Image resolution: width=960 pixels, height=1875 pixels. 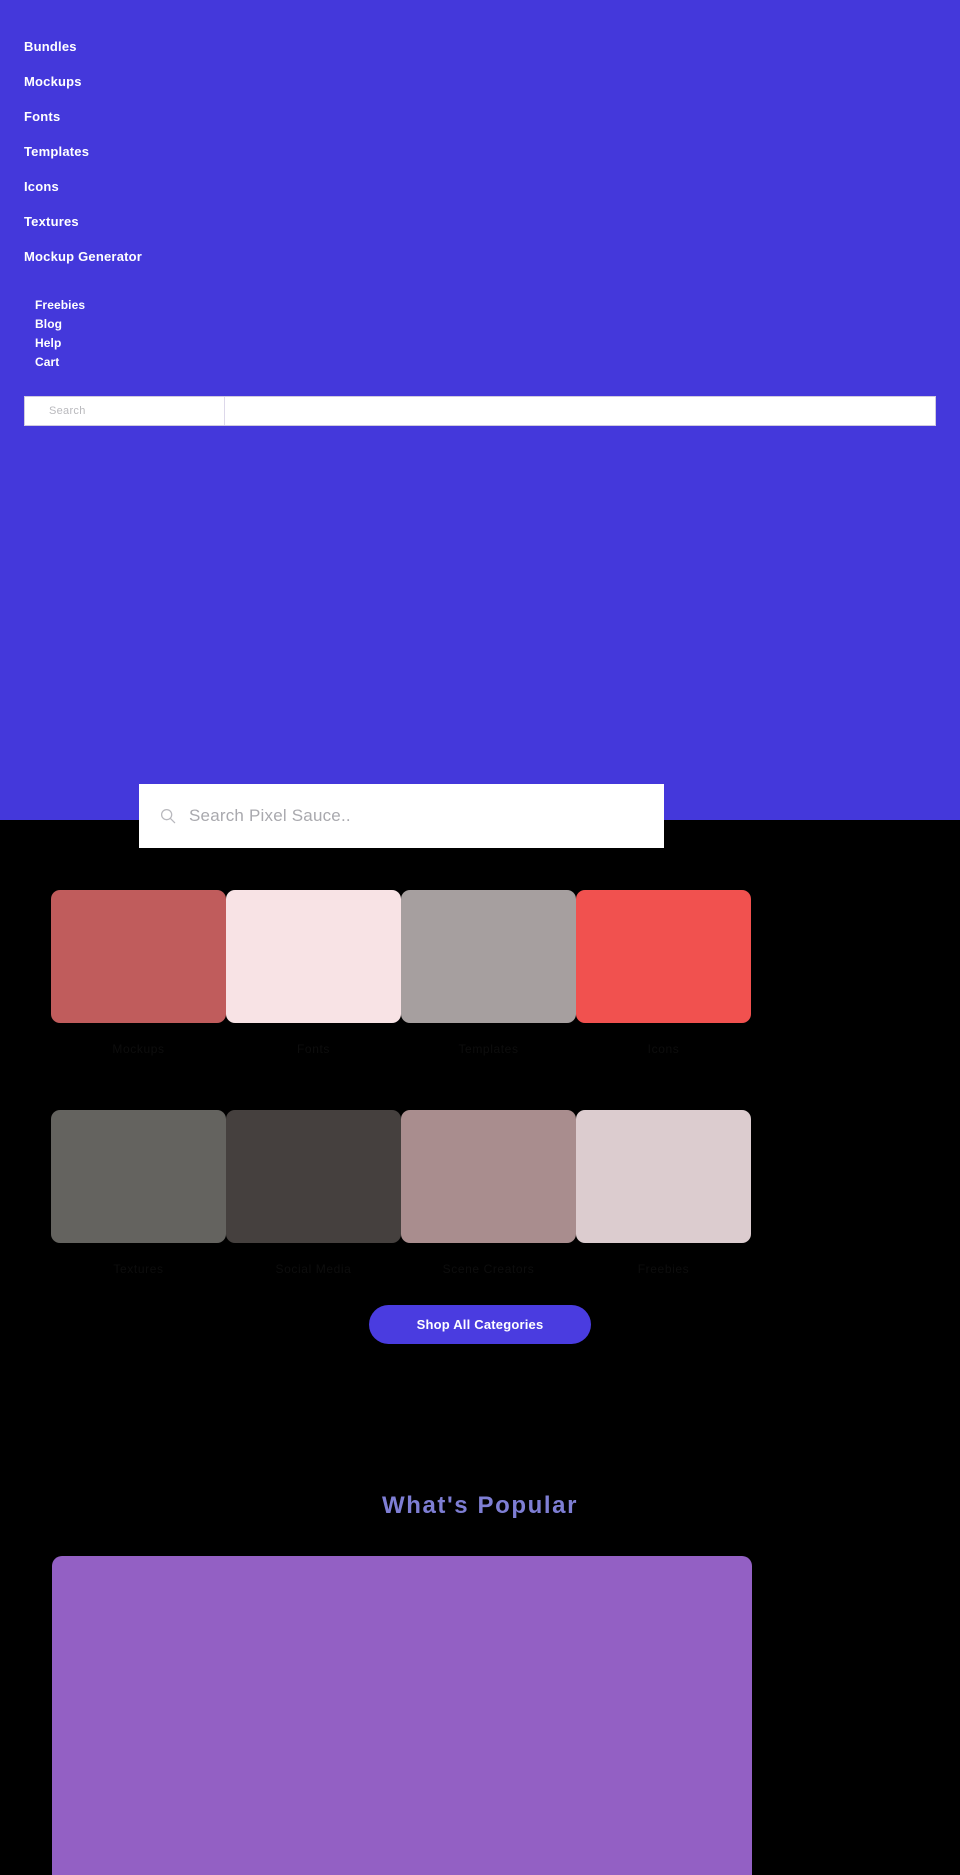 I want to click on category-label: Freebies, so click(x=663, y=1269).